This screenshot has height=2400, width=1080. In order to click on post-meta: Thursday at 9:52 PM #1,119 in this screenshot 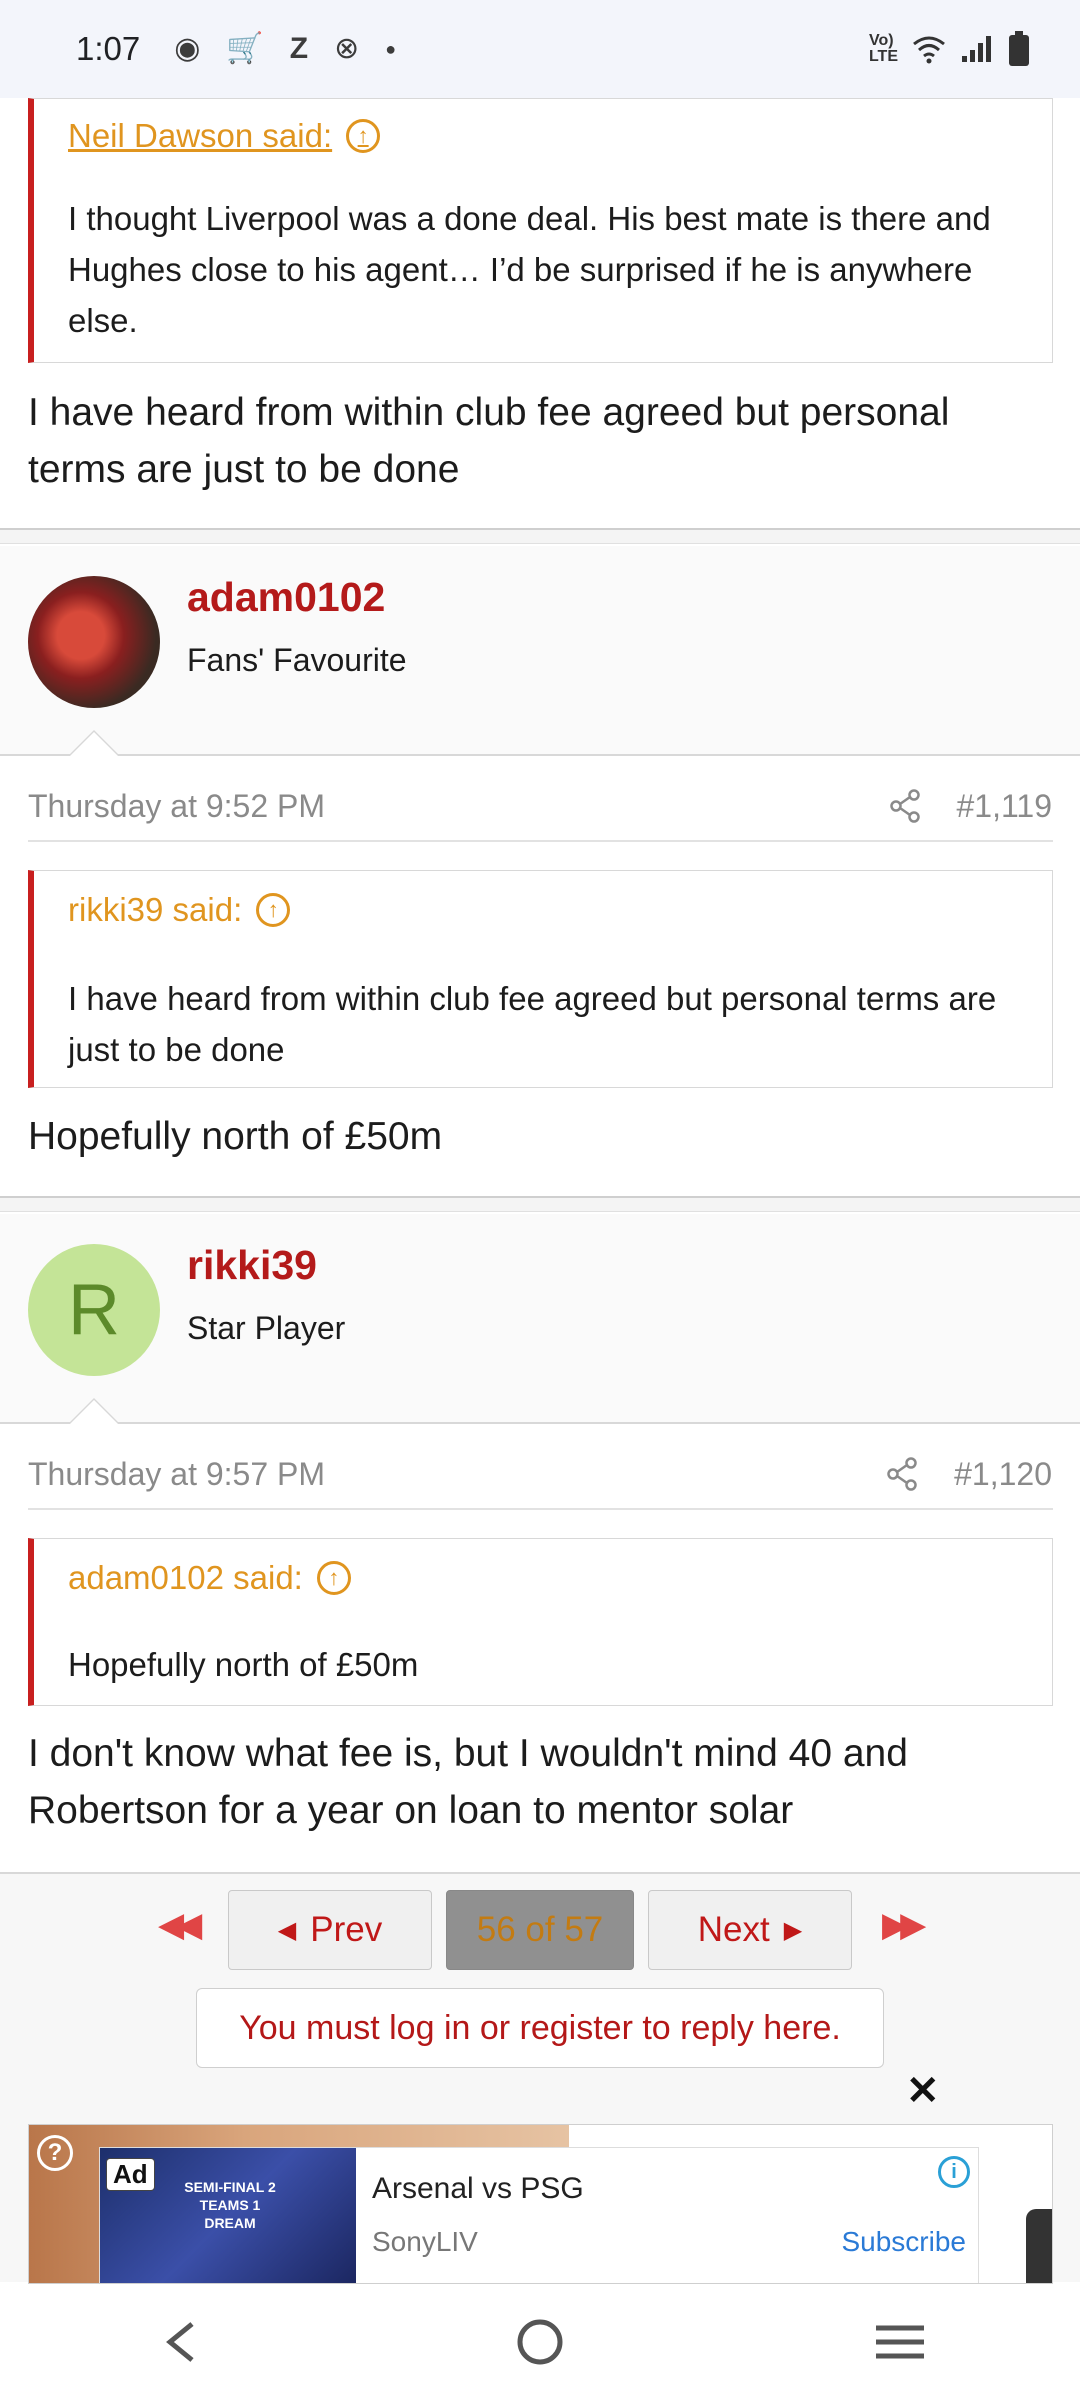, I will do `click(540, 806)`.